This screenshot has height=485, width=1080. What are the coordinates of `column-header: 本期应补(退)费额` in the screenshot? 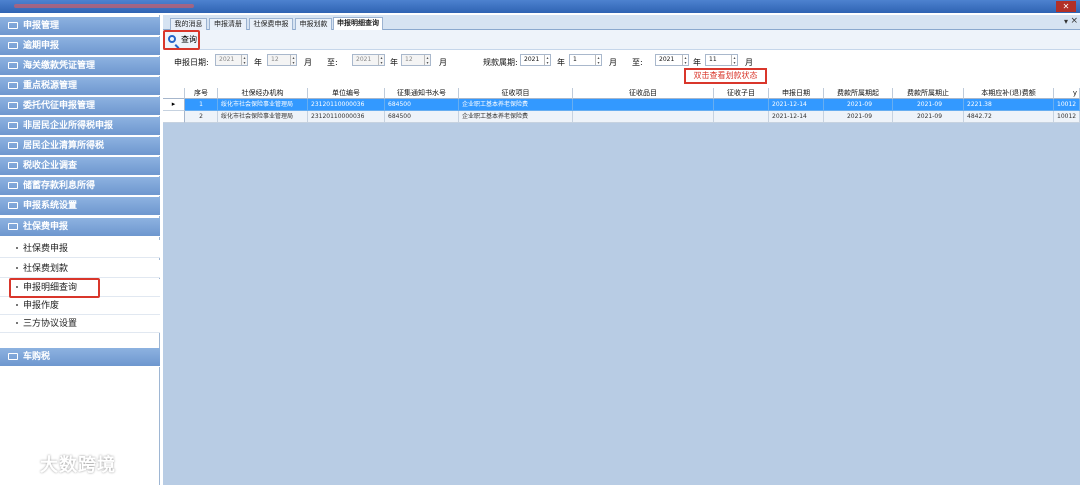 It's located at (1009, 93).